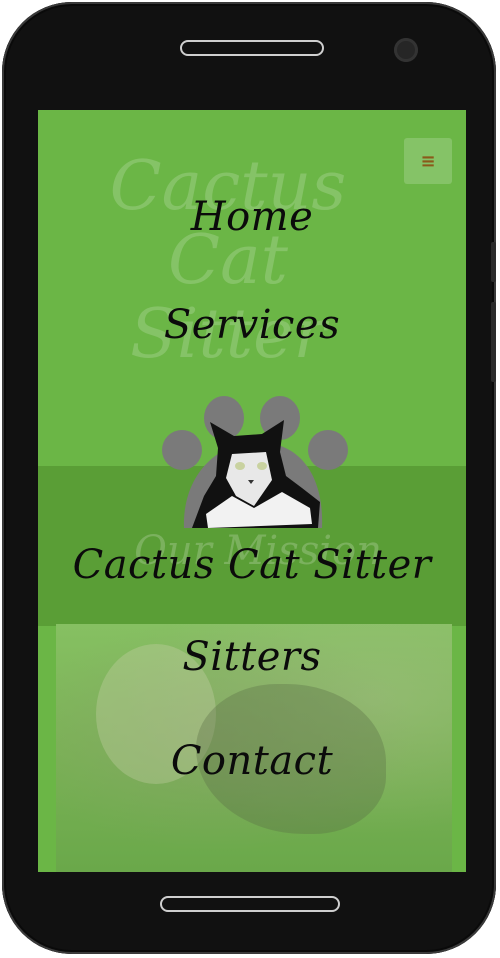 The height and width of the screenshot is (958, 500). What do you see at coordinates (252, 48) in the screenshot?
I see `speaker-grille` at bounding box center [252, 48].